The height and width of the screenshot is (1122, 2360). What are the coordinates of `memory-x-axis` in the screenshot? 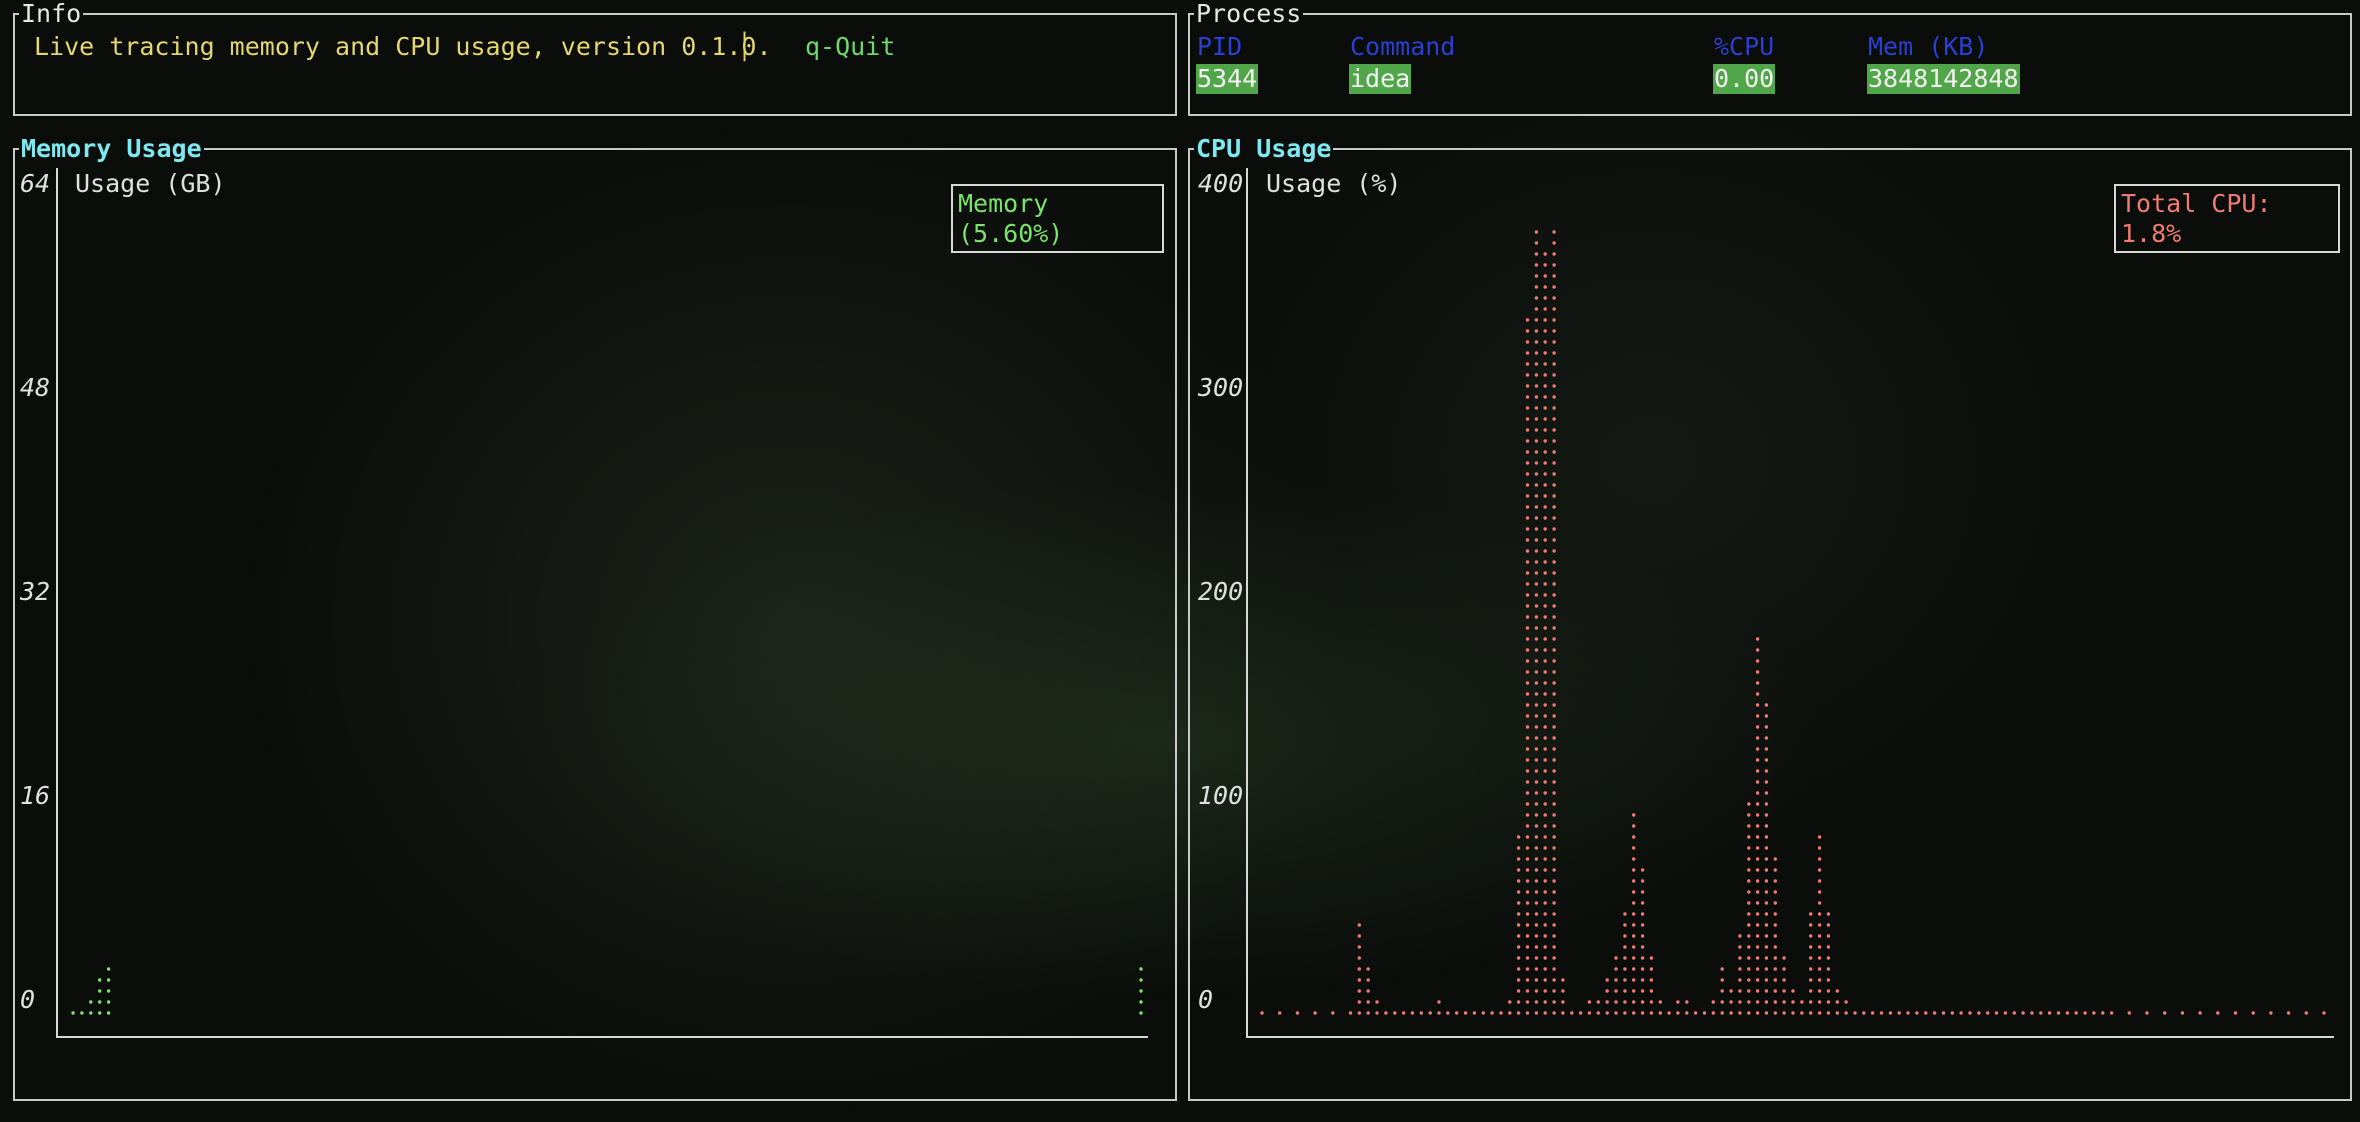 It's located at (602, 1037).